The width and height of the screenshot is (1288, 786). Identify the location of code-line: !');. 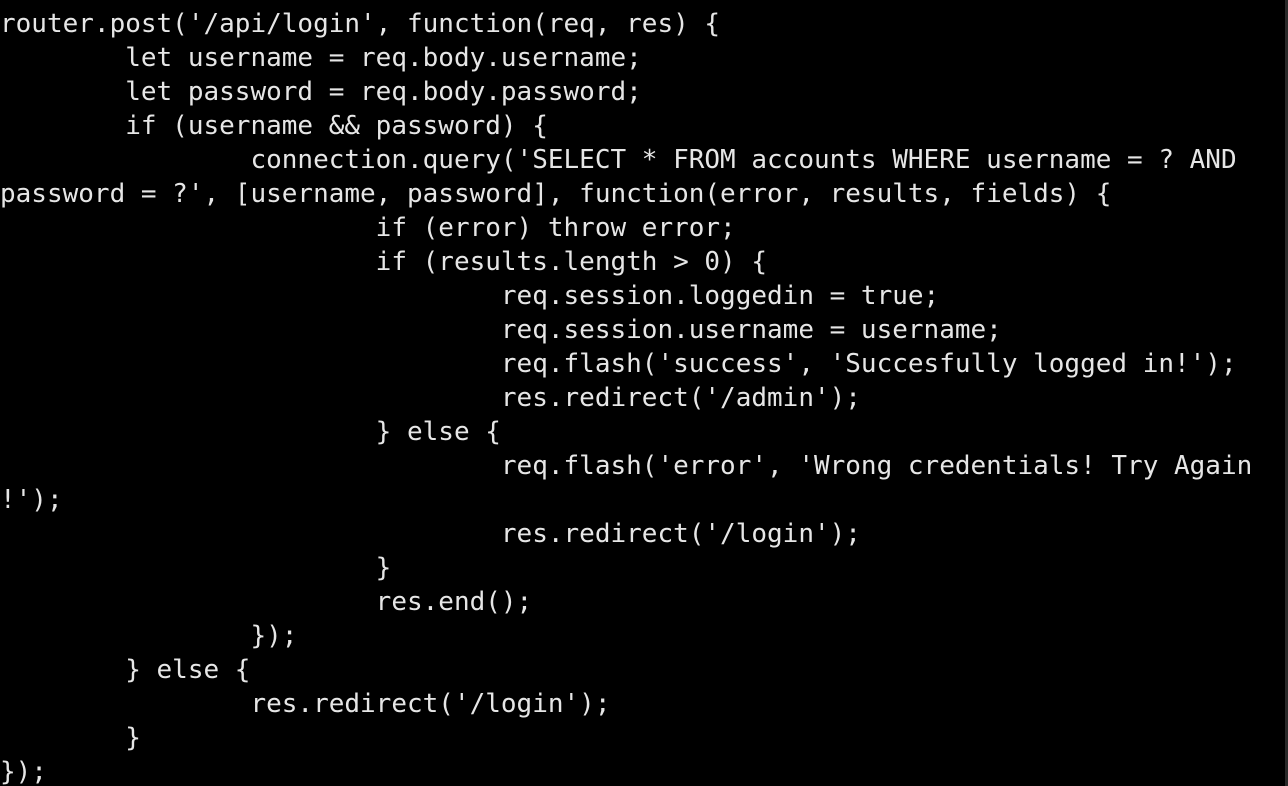
(31, 500).